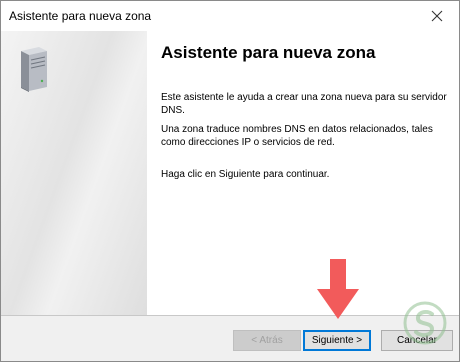  What do you see at coordinates (267, 340) in the screenshot?
I see `back-button: < Atrás` at bounding box center [267, 340].